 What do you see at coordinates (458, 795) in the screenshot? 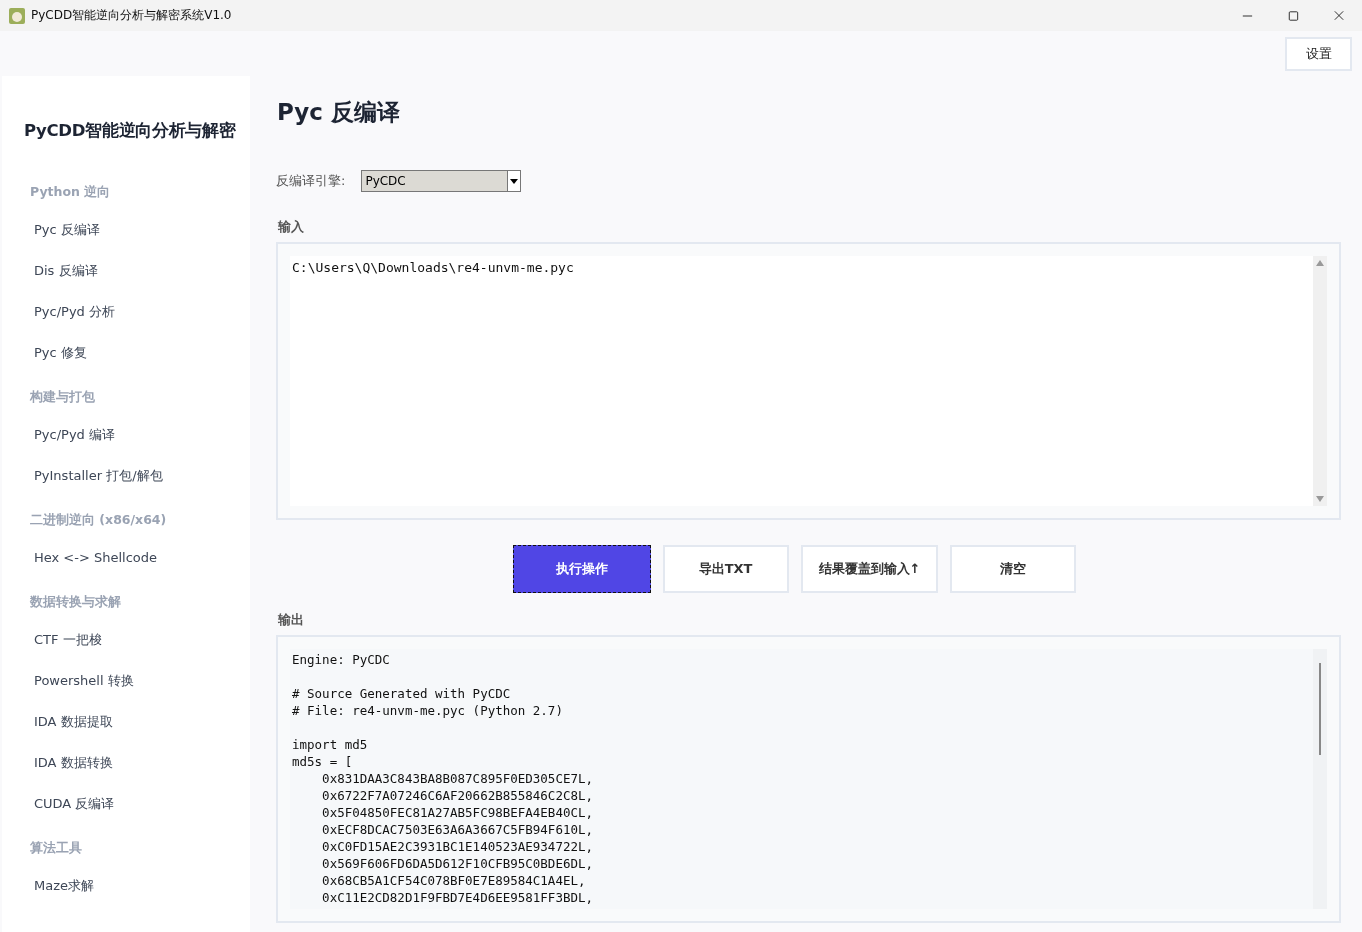
I see `code-line: 0x6722F7A07246C6AF20662B855846C2C8L,` at bounding box center [458, 795].